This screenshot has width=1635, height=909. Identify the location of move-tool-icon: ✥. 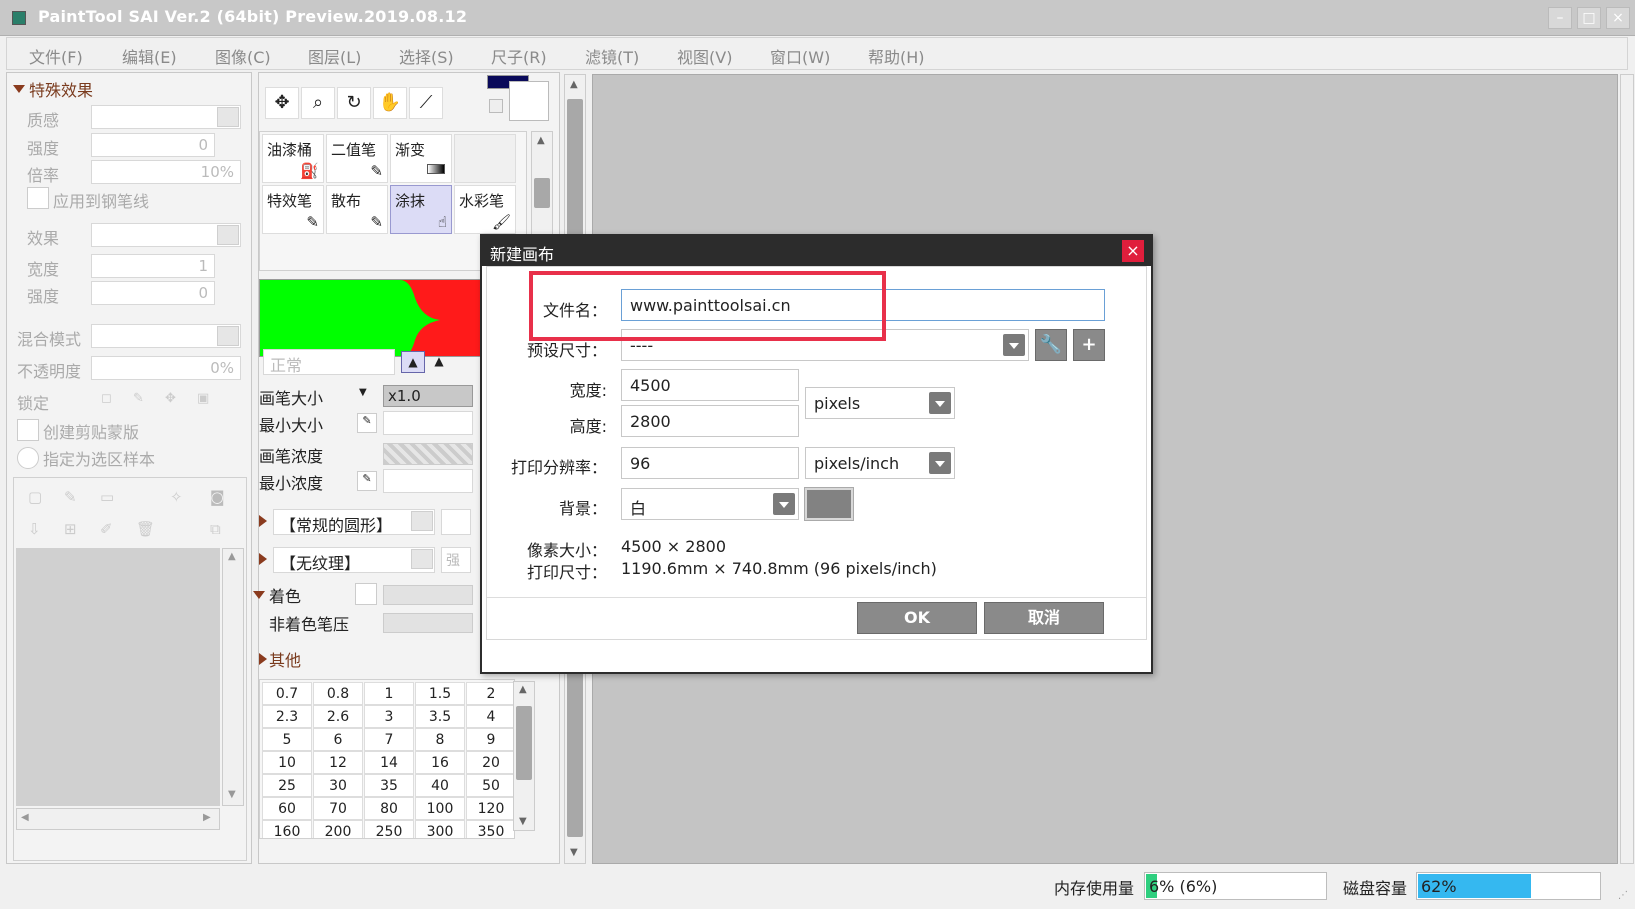
(282, 103).